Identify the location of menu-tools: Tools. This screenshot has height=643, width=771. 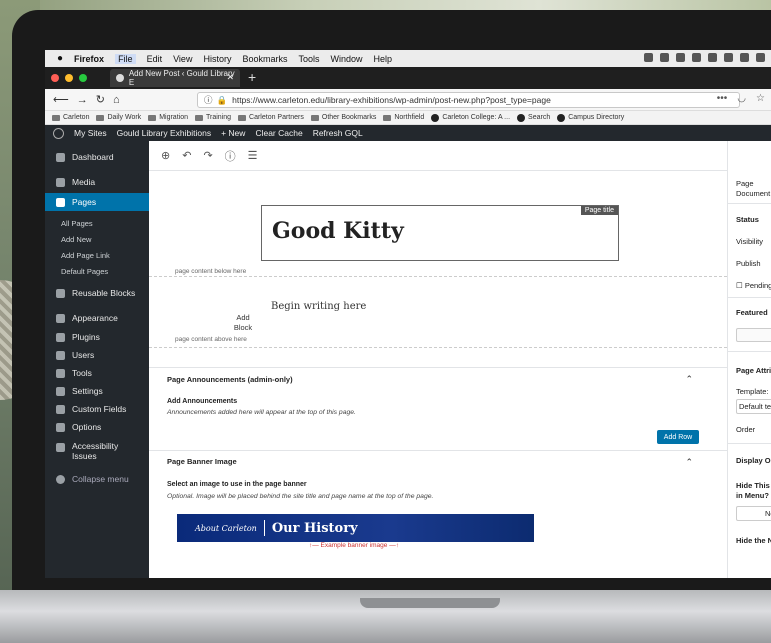
(308, 59).